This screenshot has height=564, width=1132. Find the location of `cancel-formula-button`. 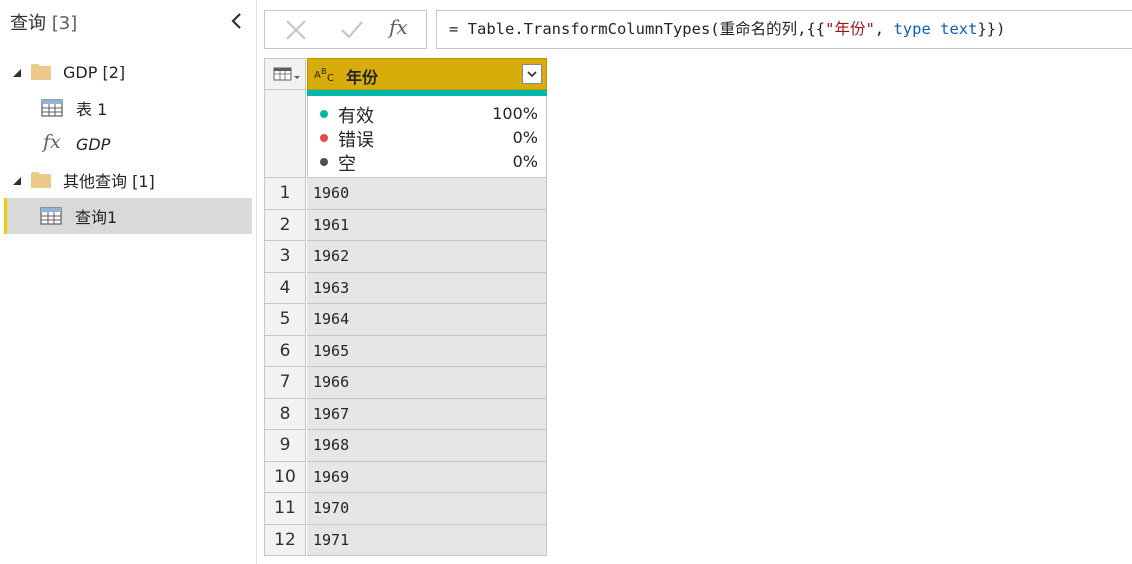

cancel-formula-button is located at coordinates (296, 30).